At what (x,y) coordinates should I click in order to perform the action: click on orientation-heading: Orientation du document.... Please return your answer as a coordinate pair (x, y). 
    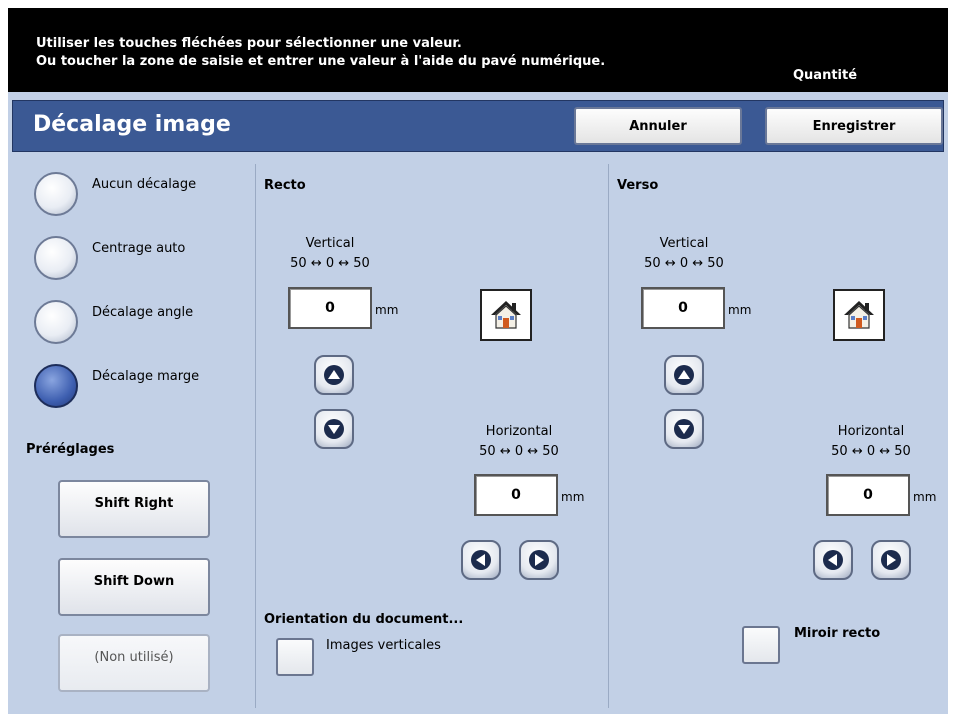
    Looking at the image, I should click on (364, 619).